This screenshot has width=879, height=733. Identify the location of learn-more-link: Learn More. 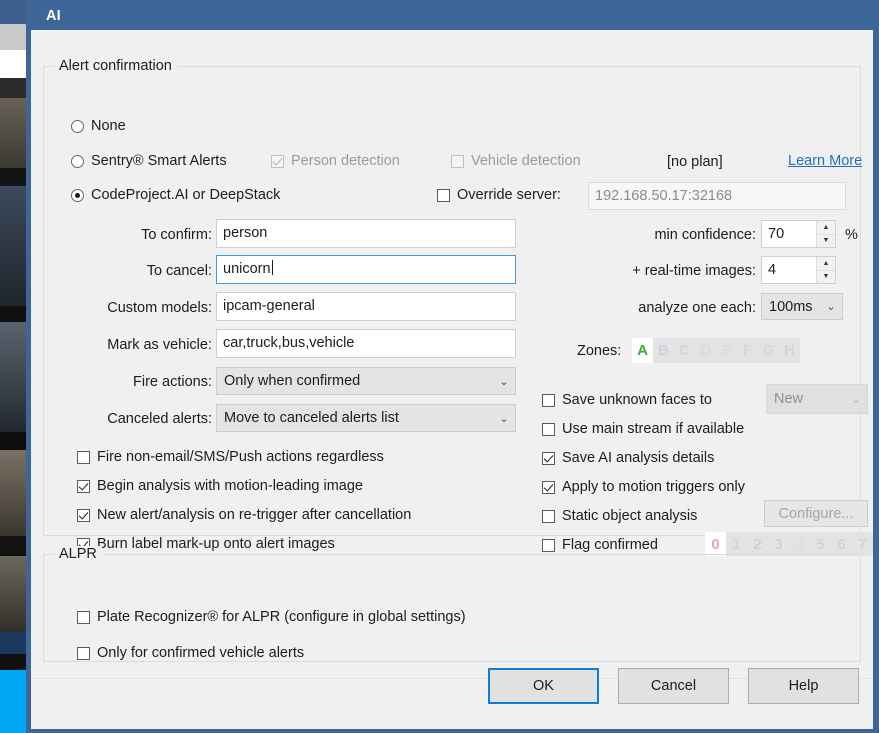
(825, 161).